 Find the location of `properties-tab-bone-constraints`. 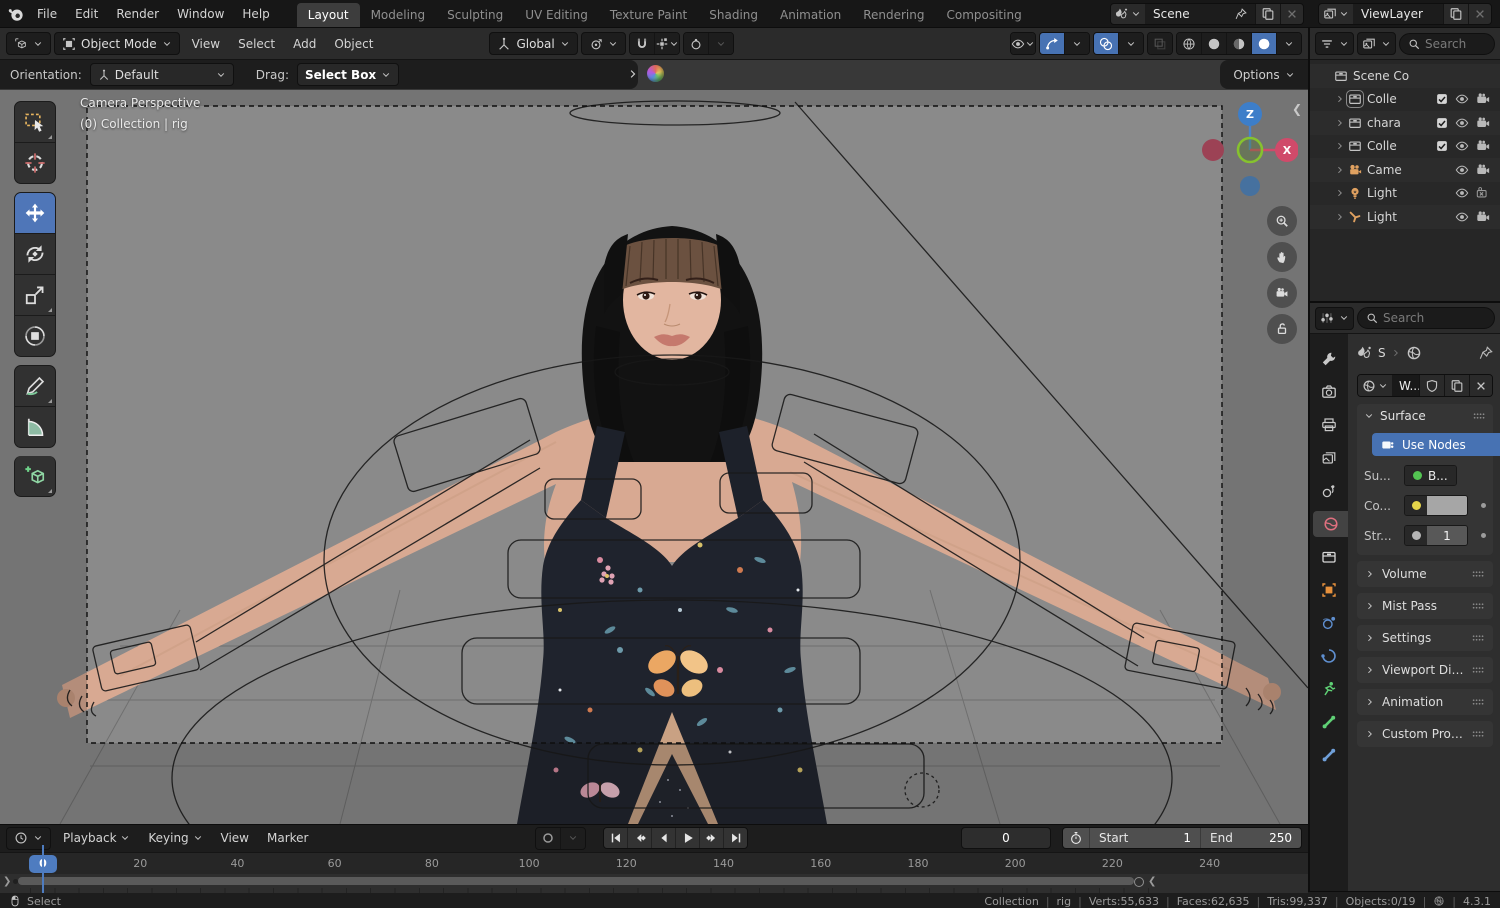

properties-tab-bone-constraints is located at coordinates (1329, 755).